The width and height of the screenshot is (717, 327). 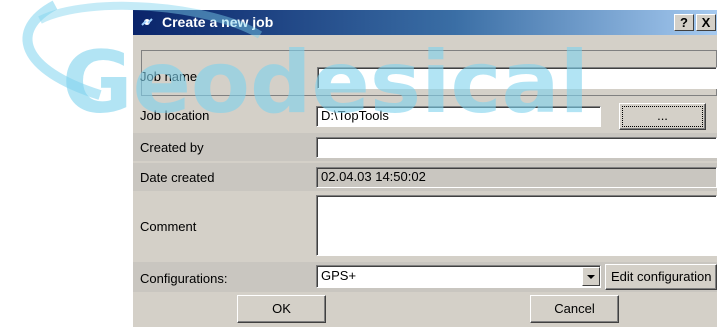 What do you see at coordinates (218, 22) in the screenshot?
I see `dialog-title: Create a new job` at bounding box center [218, 22].